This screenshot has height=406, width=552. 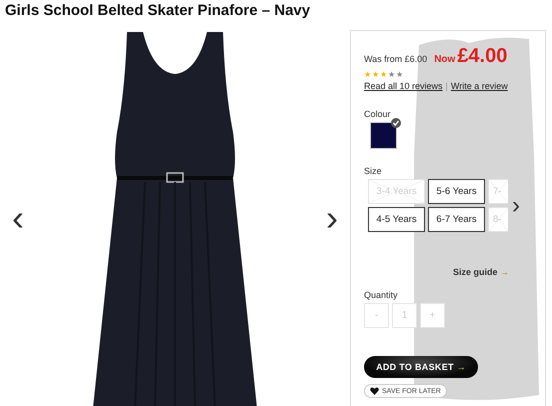 What do you see at coordinates (456, 191) in the screenshot?
I see `size-option: 5-6 Years` at bounding box center [456, 191].